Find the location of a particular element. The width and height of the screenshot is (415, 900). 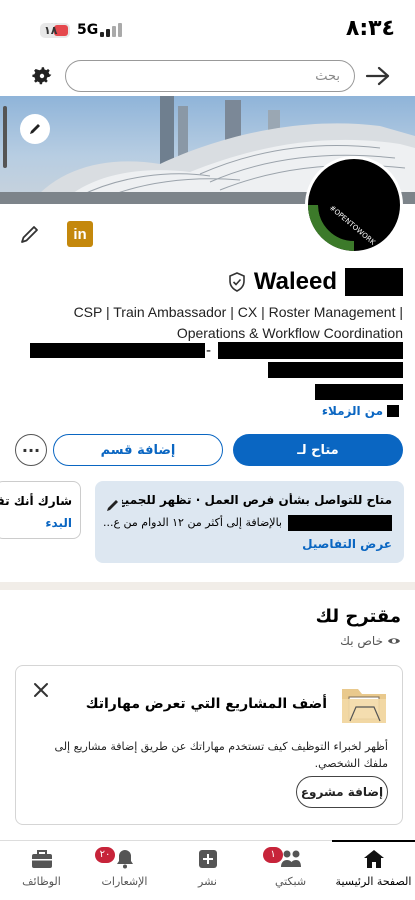

profile-name-row: Waleed is located at coordinates (315, 282).